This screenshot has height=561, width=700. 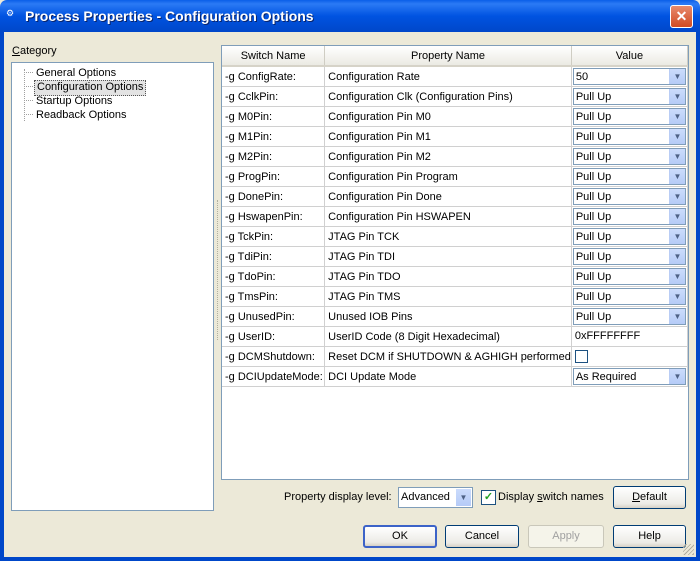 What do you see at coordinates (455, 256) in the screenshot?
I see `table-row: -g TdiPin: JTAG Pin TDI Pull Up ▼` at bounding box center [455, 256].